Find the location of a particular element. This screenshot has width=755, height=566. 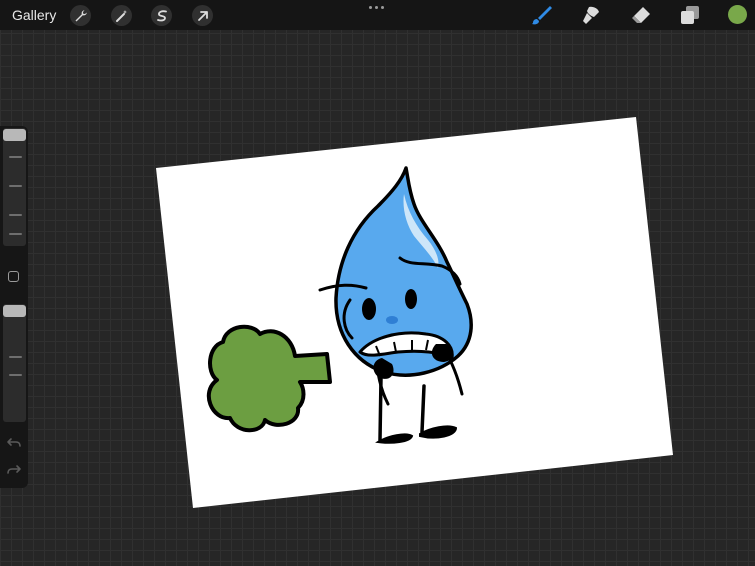

more-options-button is located at coordinates (377, 7).